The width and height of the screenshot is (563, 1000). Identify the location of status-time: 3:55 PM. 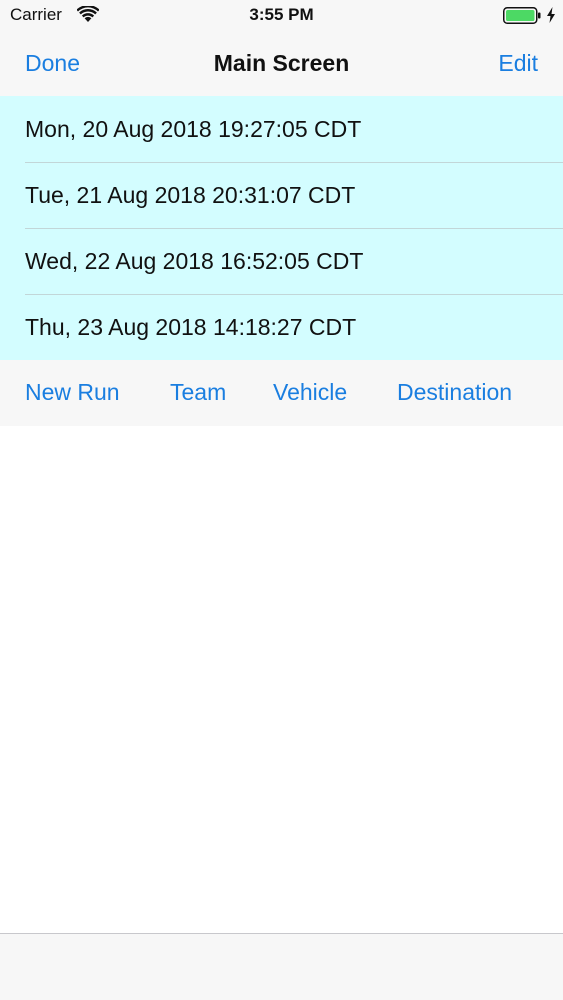
(281, 14).